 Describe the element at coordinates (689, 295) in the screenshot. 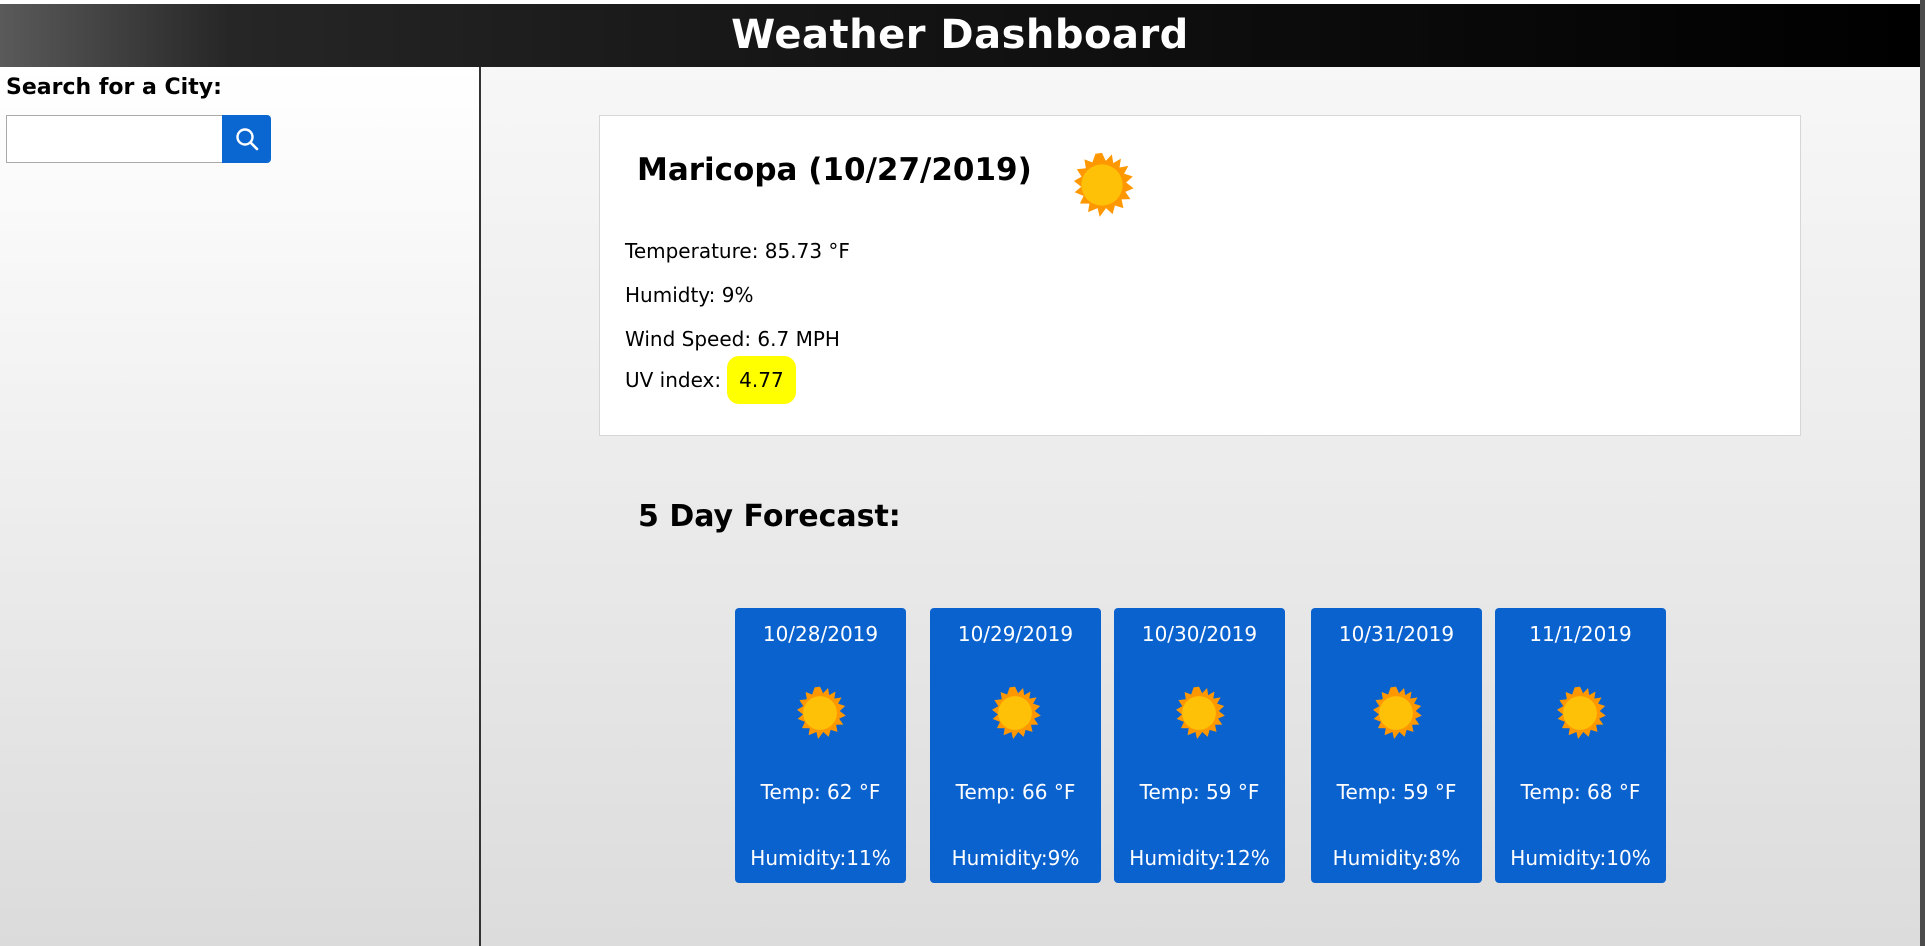

I see `humidity-text: Humidty: 9%` at that location.